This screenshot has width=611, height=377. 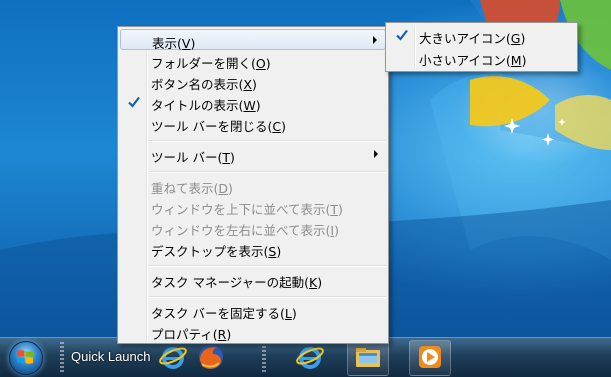 What do you see at coordinates (211, 357) in the screenshot?
I see `firefox-icon` at bounding box center [211, 357].